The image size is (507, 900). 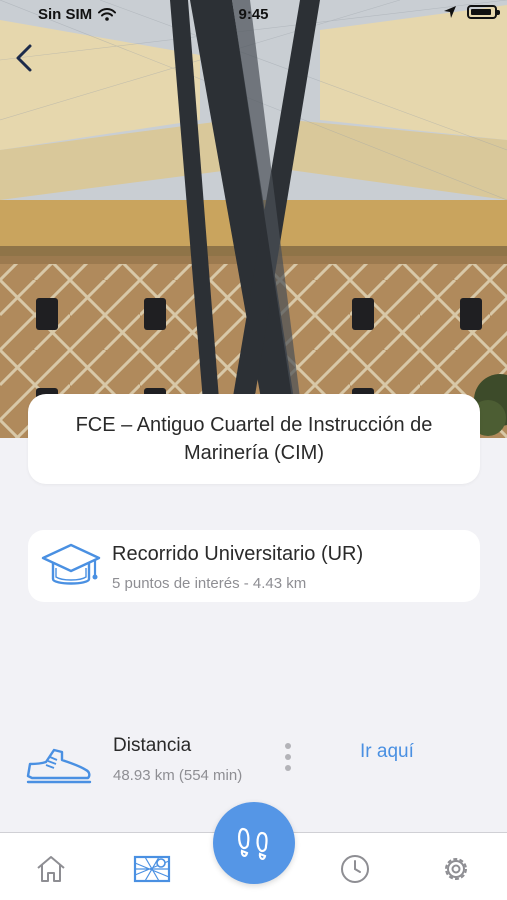 I want to click on distance-label: Distancia, so click(x=152, y=745).